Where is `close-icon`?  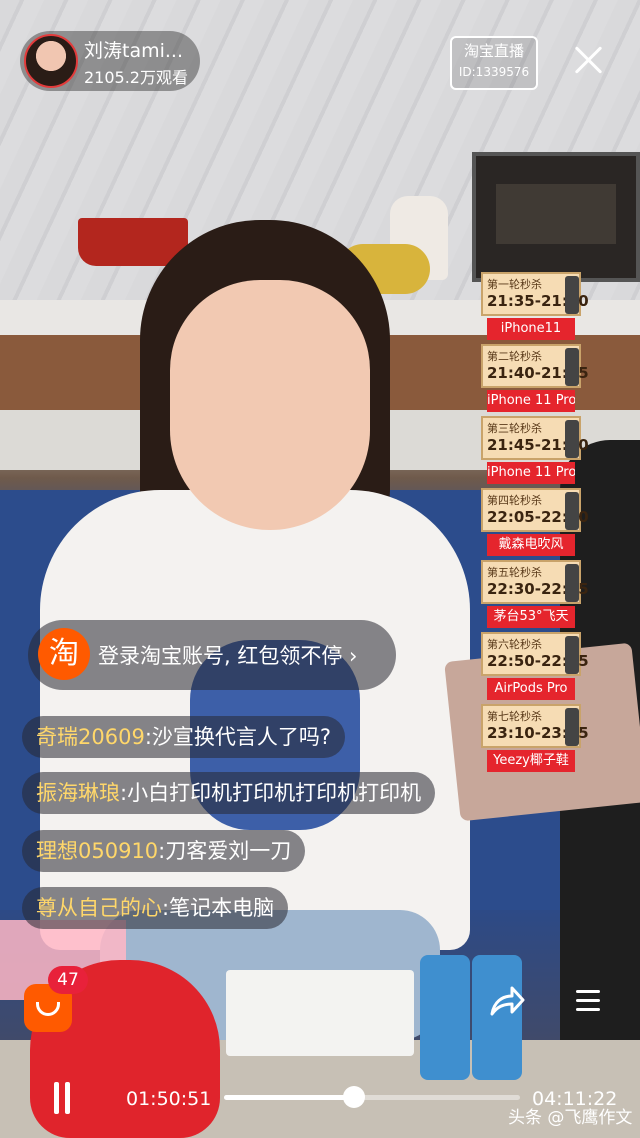
close-icon is located at coordinates (588, 60).